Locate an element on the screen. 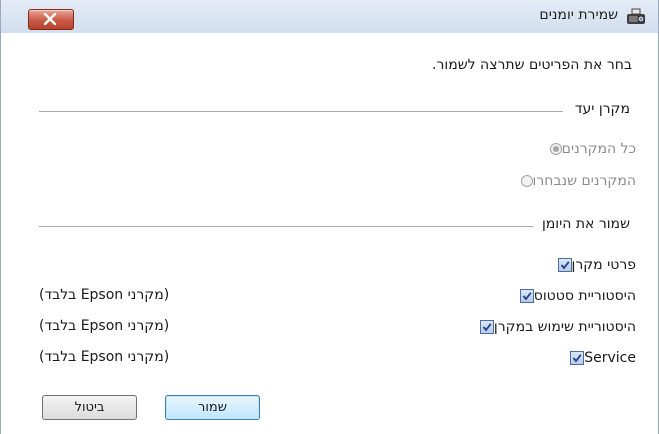 The width and height of the screenshot is (659, 434). intro-text: בחר את הפריטים שתרצה לשמור. is located at coordinates (532, 65).